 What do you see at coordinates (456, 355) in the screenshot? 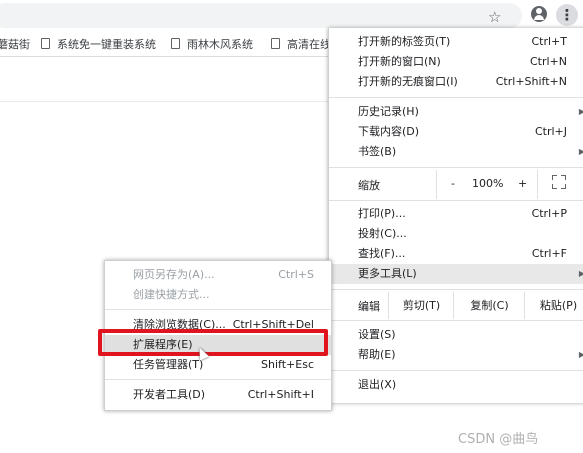
I see `menu-item-help: 帮助(E) ▶` at bounding box center [456, 355].